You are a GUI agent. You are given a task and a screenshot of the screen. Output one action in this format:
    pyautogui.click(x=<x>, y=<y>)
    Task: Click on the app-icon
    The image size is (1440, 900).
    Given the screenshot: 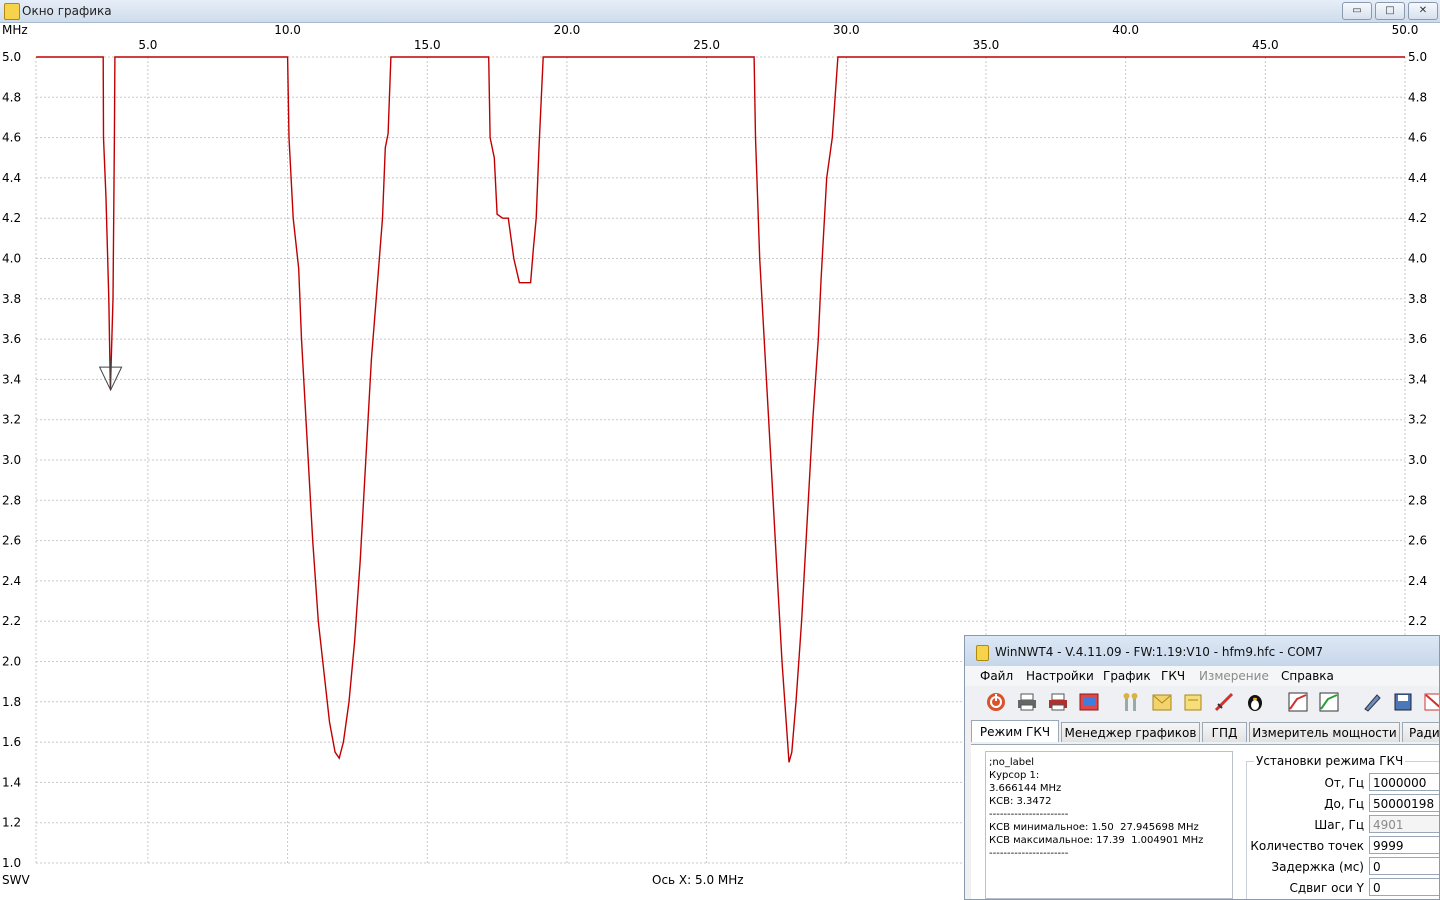 What is the action you would take?
    pyautogui.click(x=12, y=11)
    